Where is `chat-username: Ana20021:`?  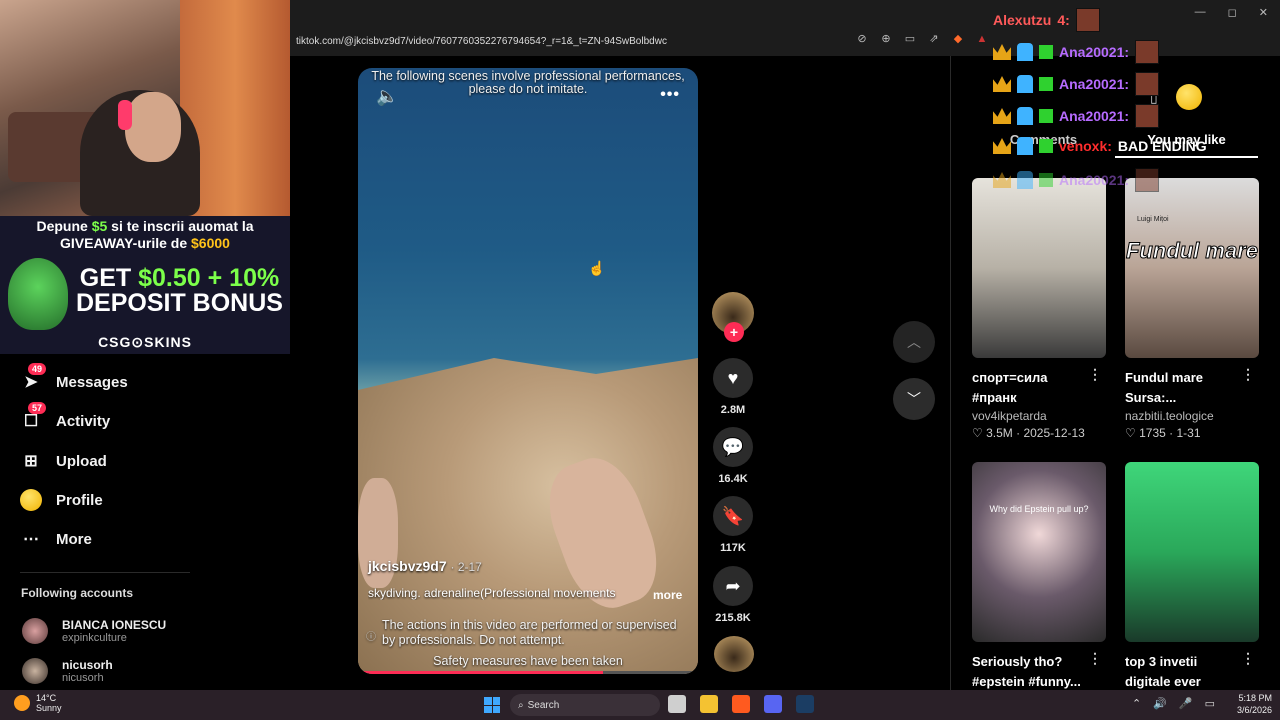
chat-username: Ana20021: is located at coordinates (1094, 84).